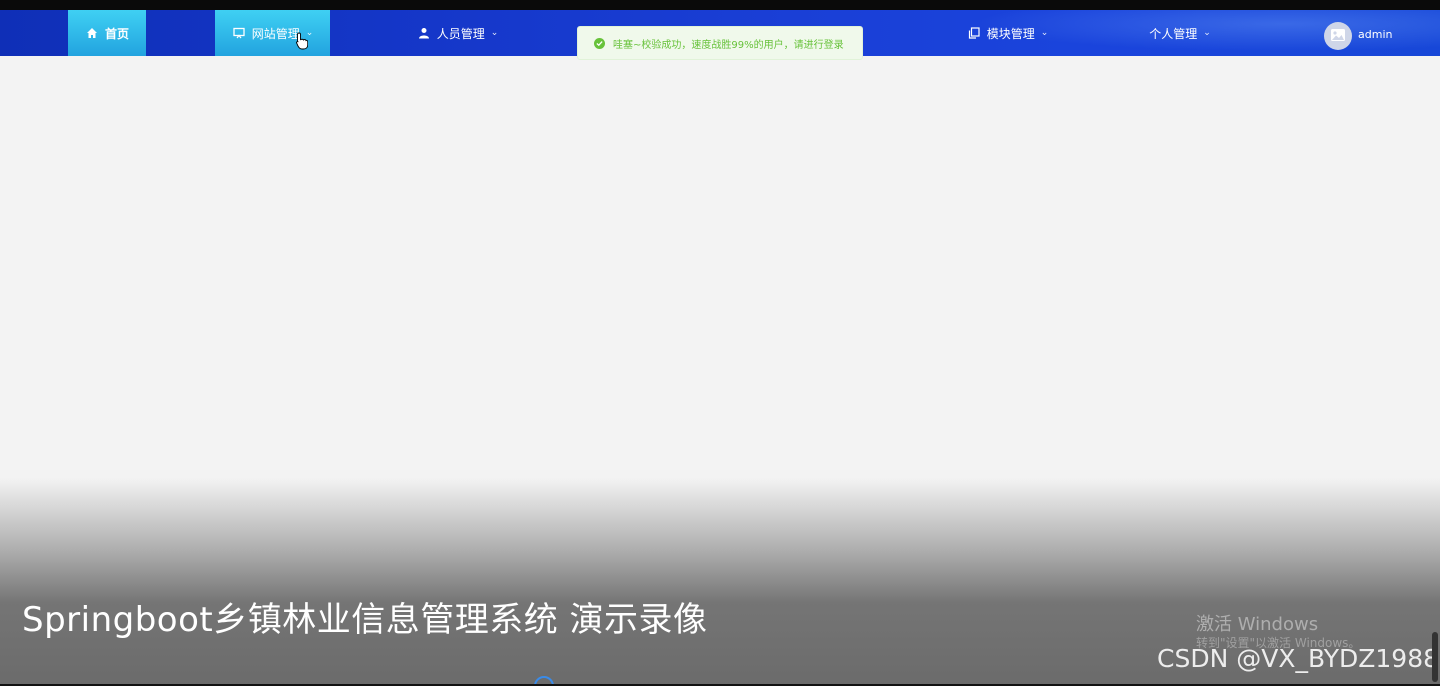 The height and width of the screenshot is (686, 1440). Describe the element at coordinates (599, 43) in the screenshot. I see `check-circle-icon` at that location.